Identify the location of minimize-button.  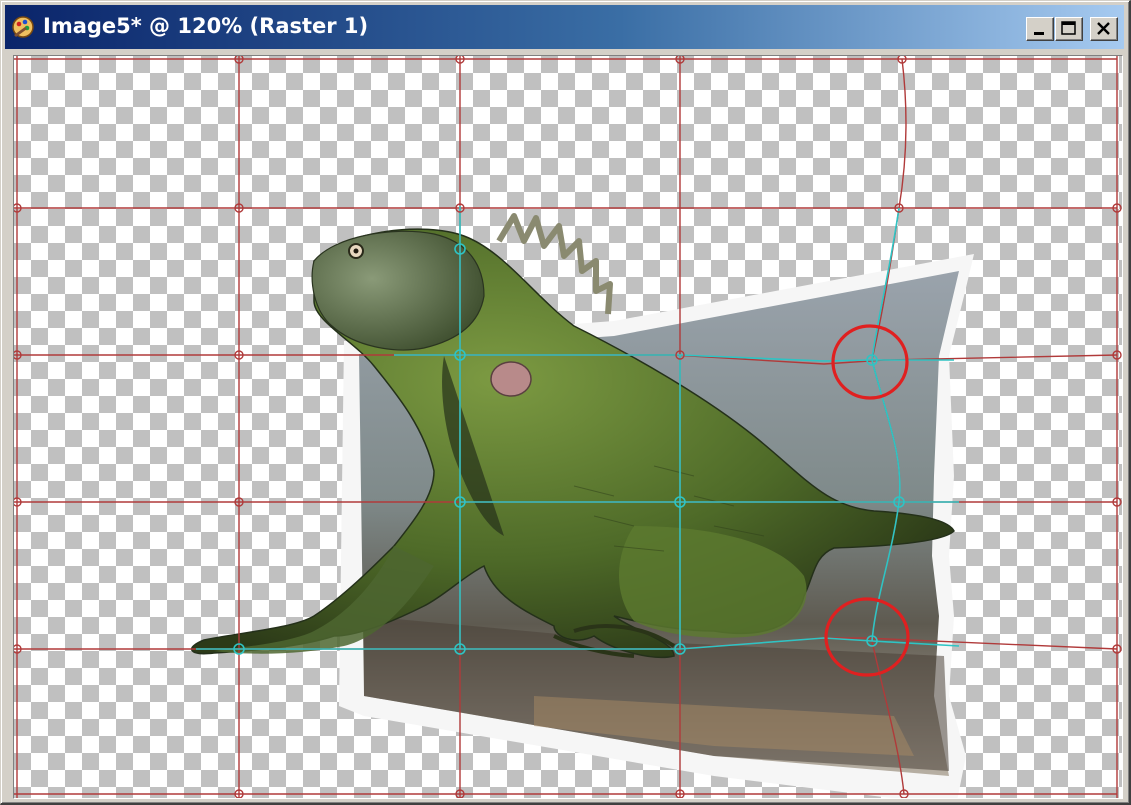
(1040, 29).